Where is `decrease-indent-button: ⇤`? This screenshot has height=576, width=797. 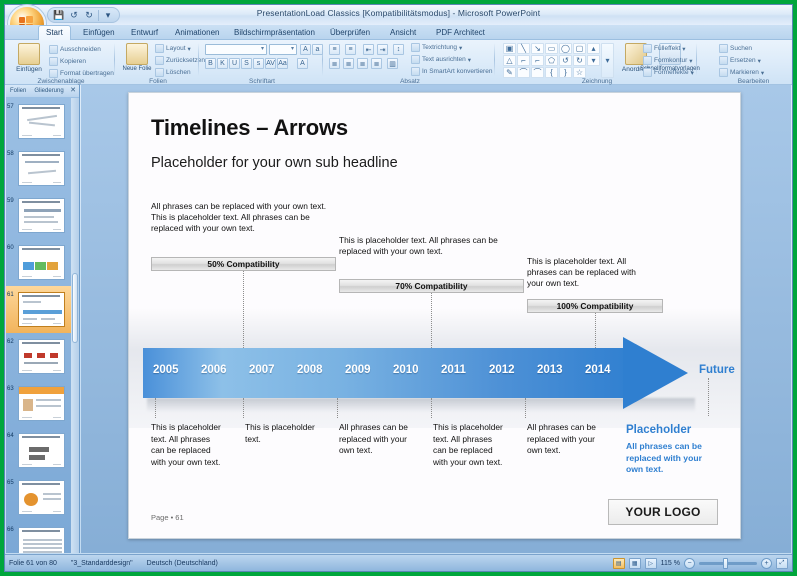
decrease-indent-button: ⇤ is located at coordinates (368, 49).